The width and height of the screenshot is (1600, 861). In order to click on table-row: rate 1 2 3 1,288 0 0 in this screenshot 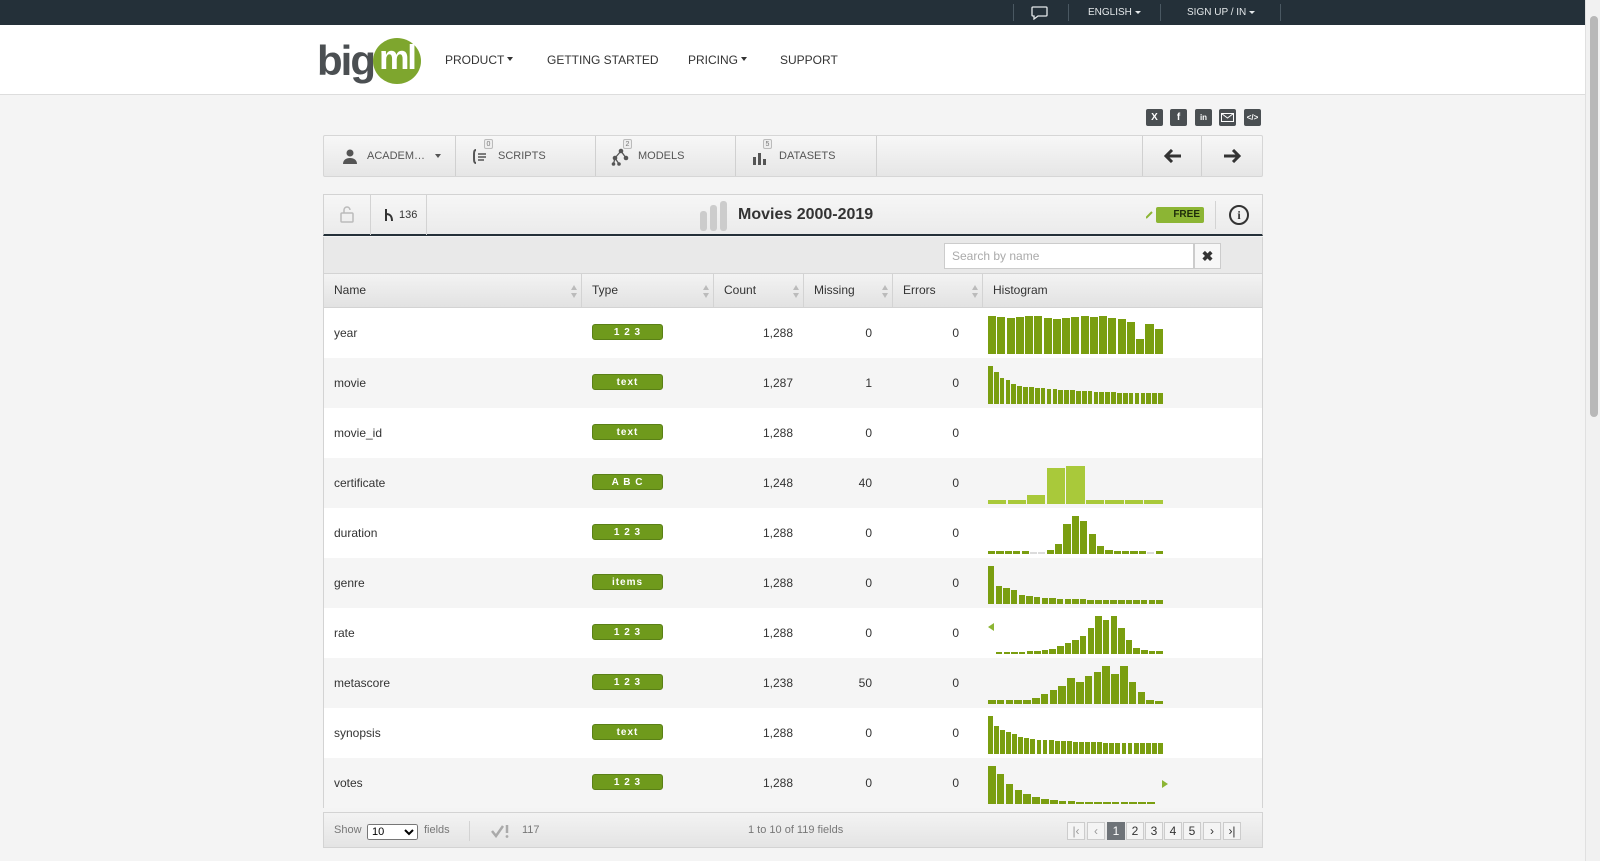, I will do `click(793, 633)`.